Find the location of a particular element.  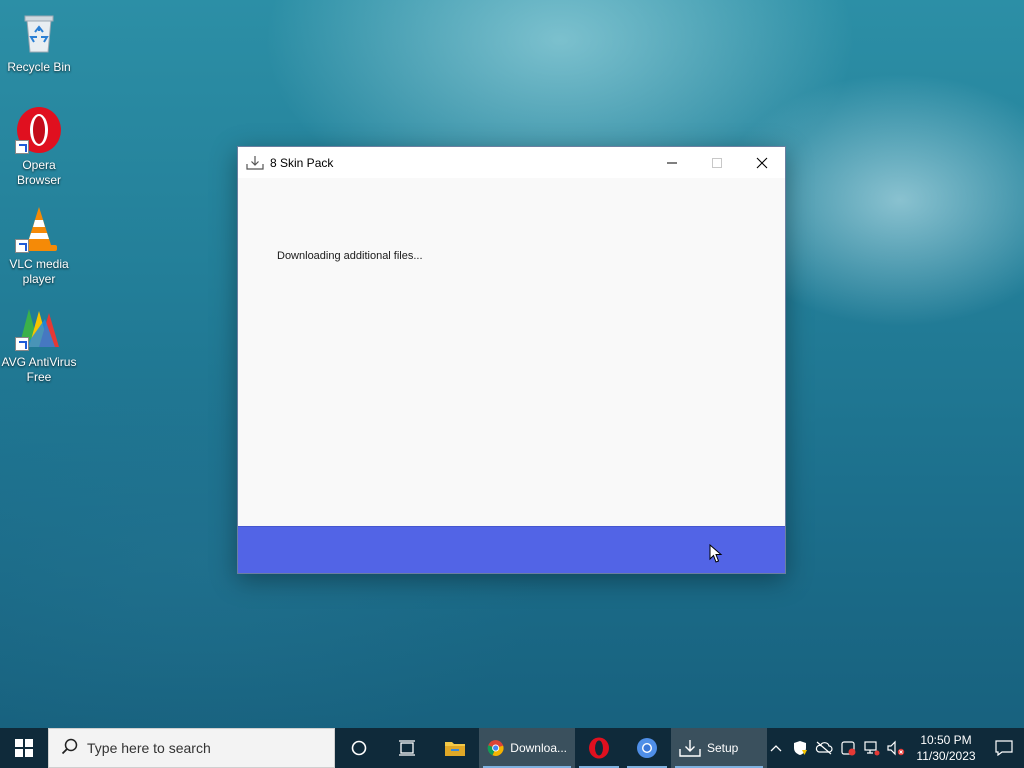

avg-tray-icon is located at coordinates (848, 748).